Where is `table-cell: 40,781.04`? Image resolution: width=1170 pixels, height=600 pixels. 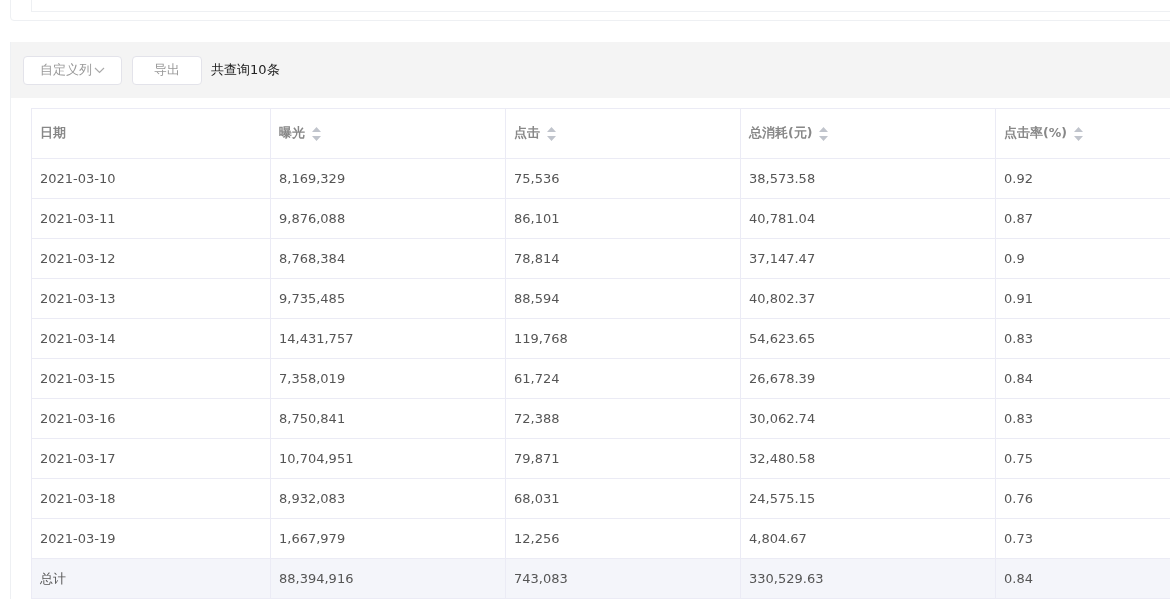 table-cell: 40,781.04 is located at coordinates (868, 219).